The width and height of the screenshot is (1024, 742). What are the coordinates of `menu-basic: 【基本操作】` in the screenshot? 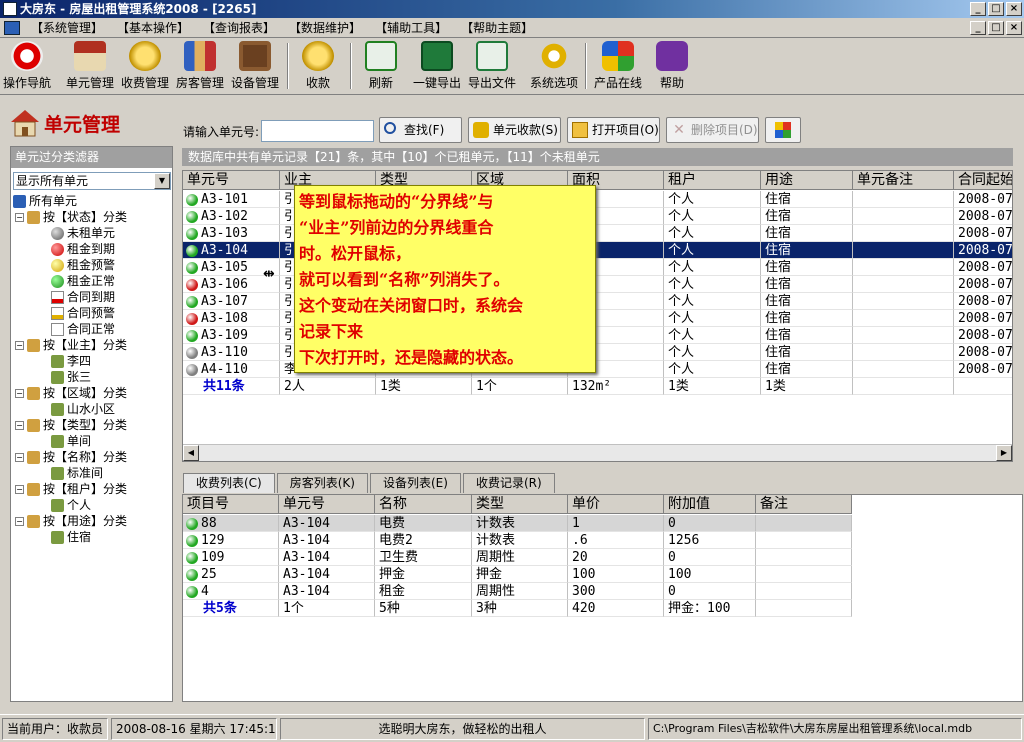 It's located at (153, 27).